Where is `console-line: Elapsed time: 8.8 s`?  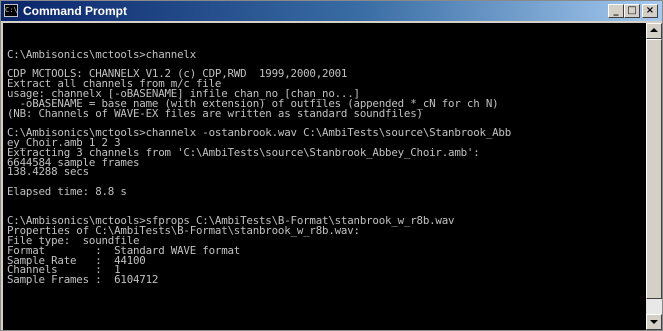
console-line: Elapsed time: 8.8 s is located at coordinates (67, 191).